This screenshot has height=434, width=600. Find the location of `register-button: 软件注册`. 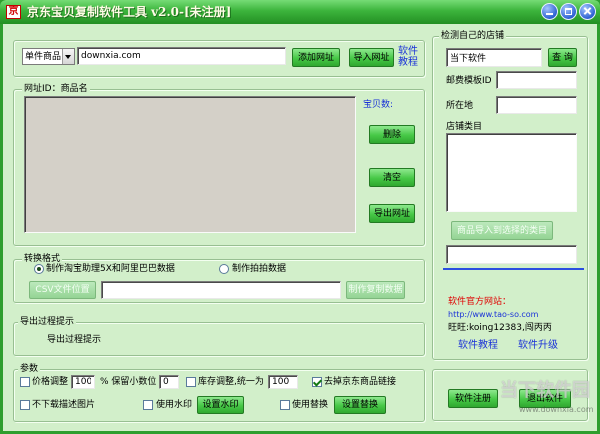

register-button: 软件注册 is located at coordinates (473, 398).